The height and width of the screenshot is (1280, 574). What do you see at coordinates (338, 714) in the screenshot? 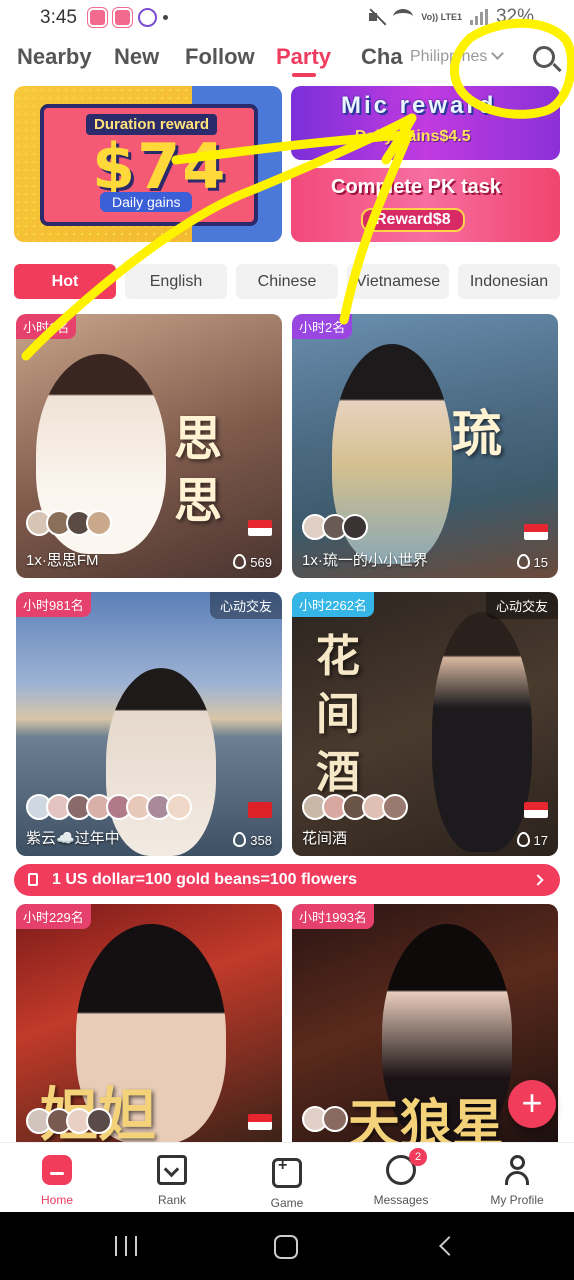
I see `room-cover-title: 花 间 酒` at bounding box center [338, 714].